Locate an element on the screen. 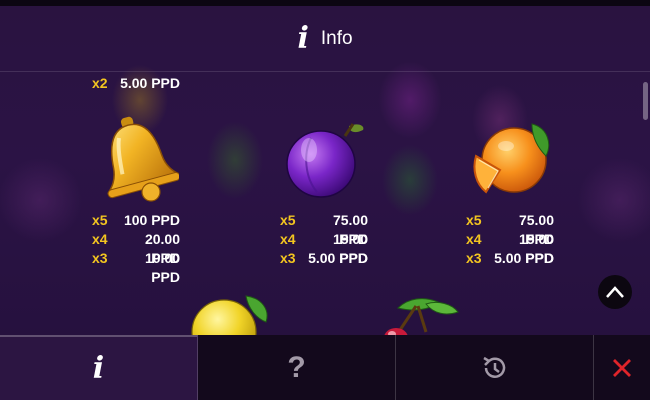  close-icon is located at coordinates (622, 367).